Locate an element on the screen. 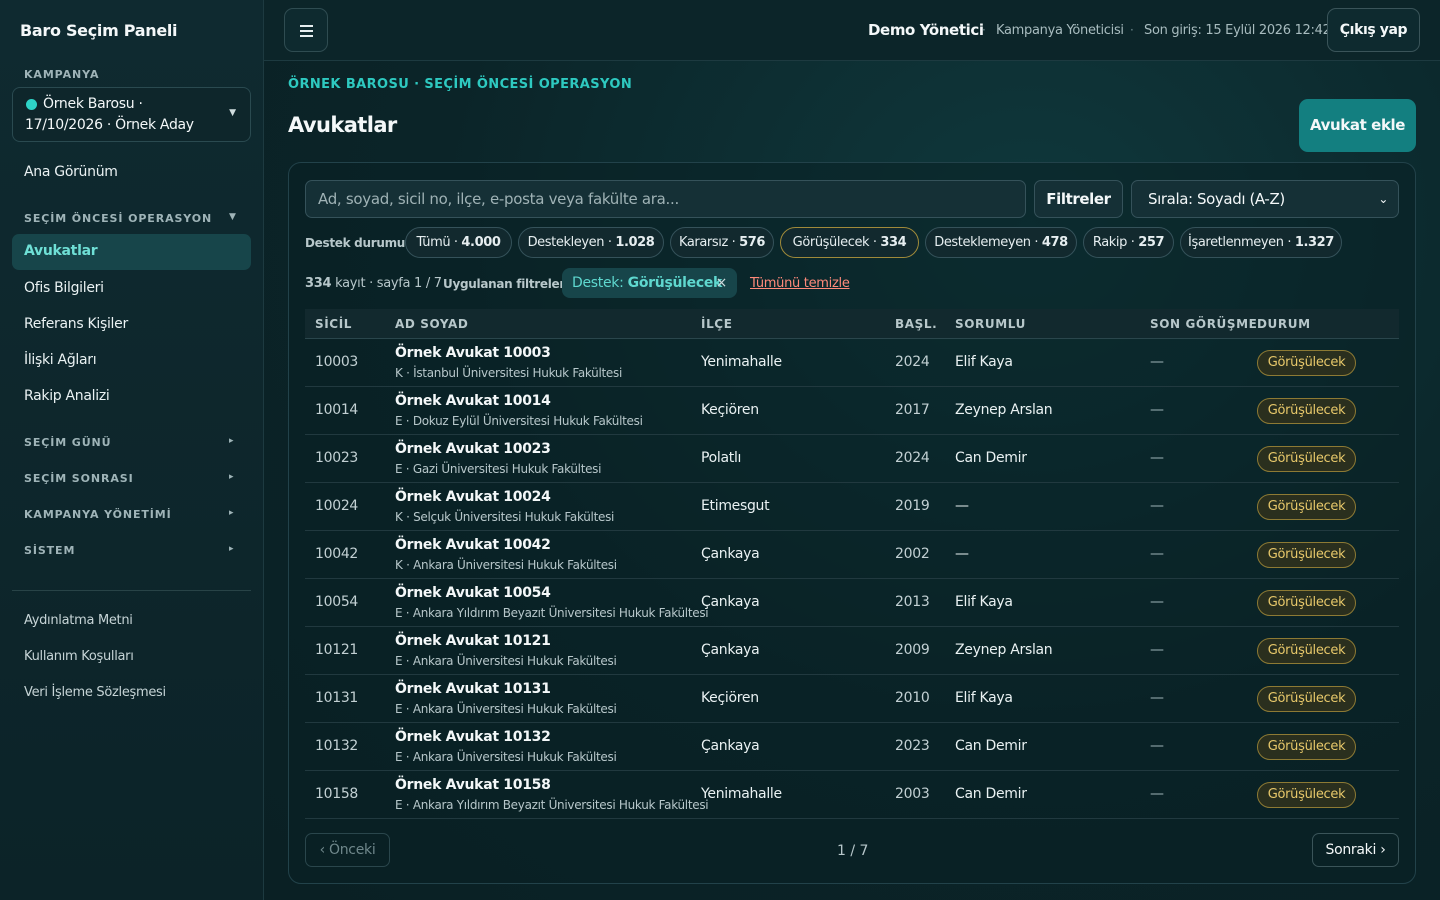 The height and width of the screenshot is (900, 1440). user-name: Demo Yönetici is located at coordinates (926, 30).